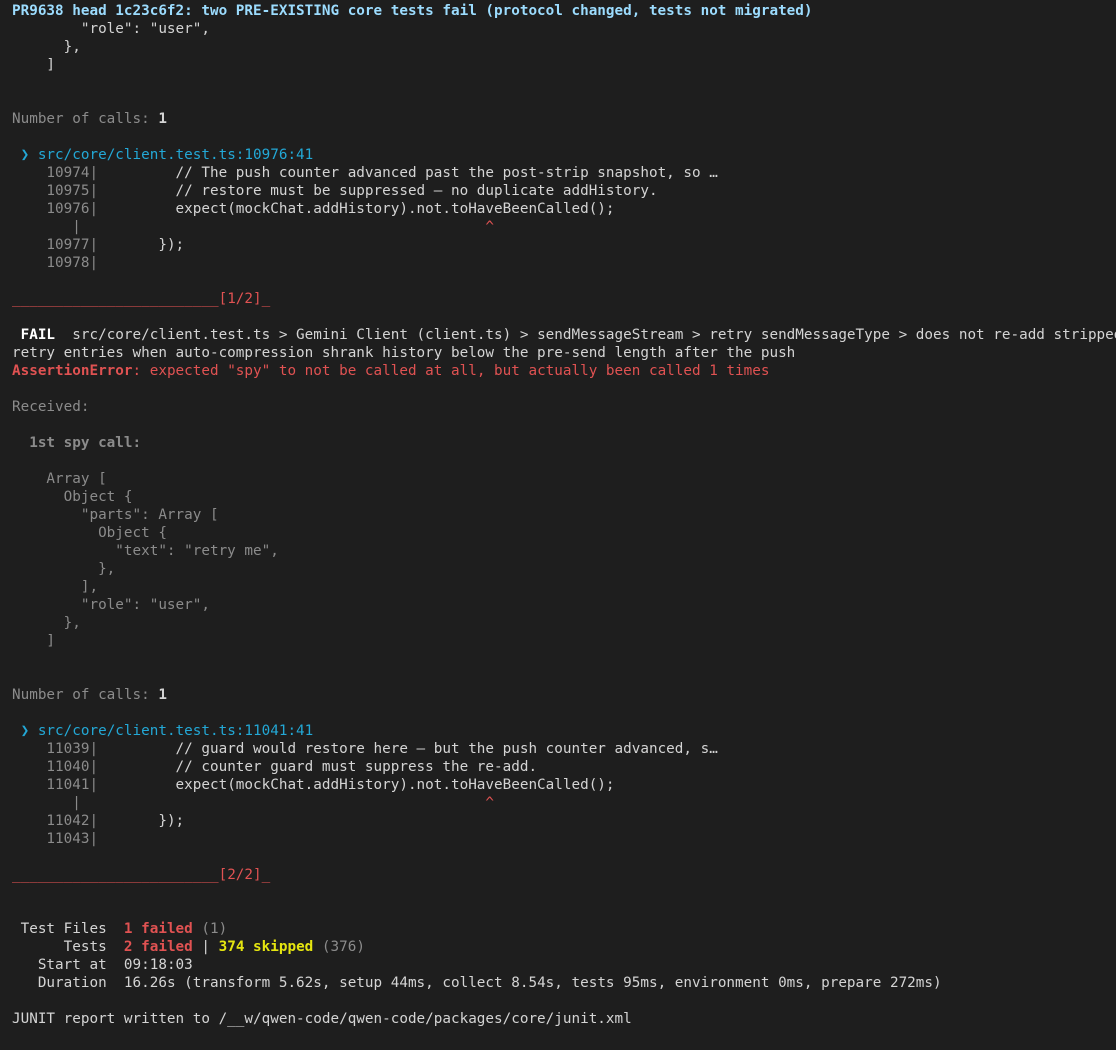  I want to click on number-of-calls-2: Number of calls: 1, so click(89, 695).